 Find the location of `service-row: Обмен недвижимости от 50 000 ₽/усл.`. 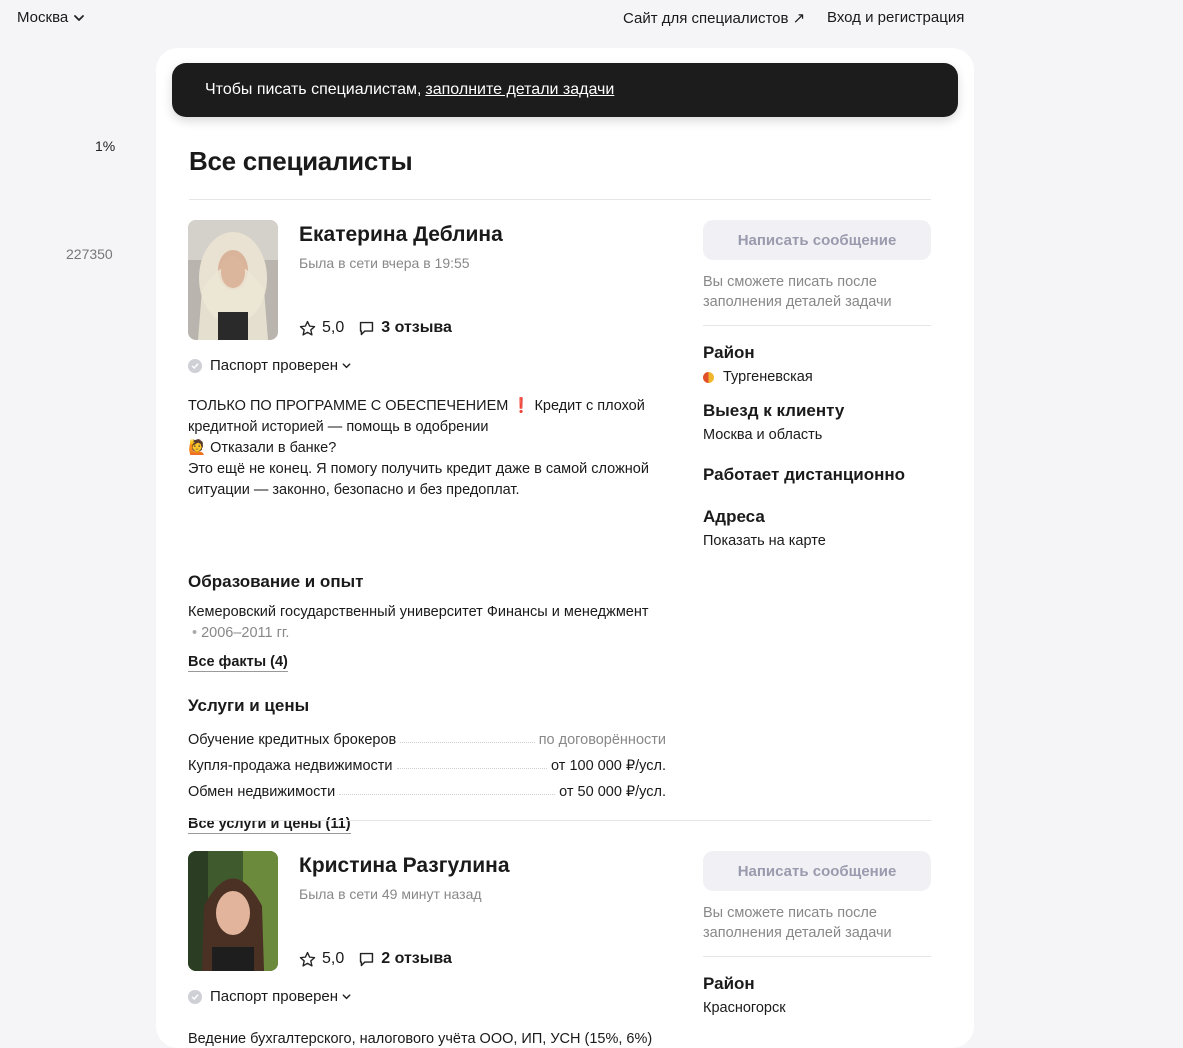

service-row: Обмен недвижимости от 50 000 ₽/усл. is located at coordinates (427, 788).